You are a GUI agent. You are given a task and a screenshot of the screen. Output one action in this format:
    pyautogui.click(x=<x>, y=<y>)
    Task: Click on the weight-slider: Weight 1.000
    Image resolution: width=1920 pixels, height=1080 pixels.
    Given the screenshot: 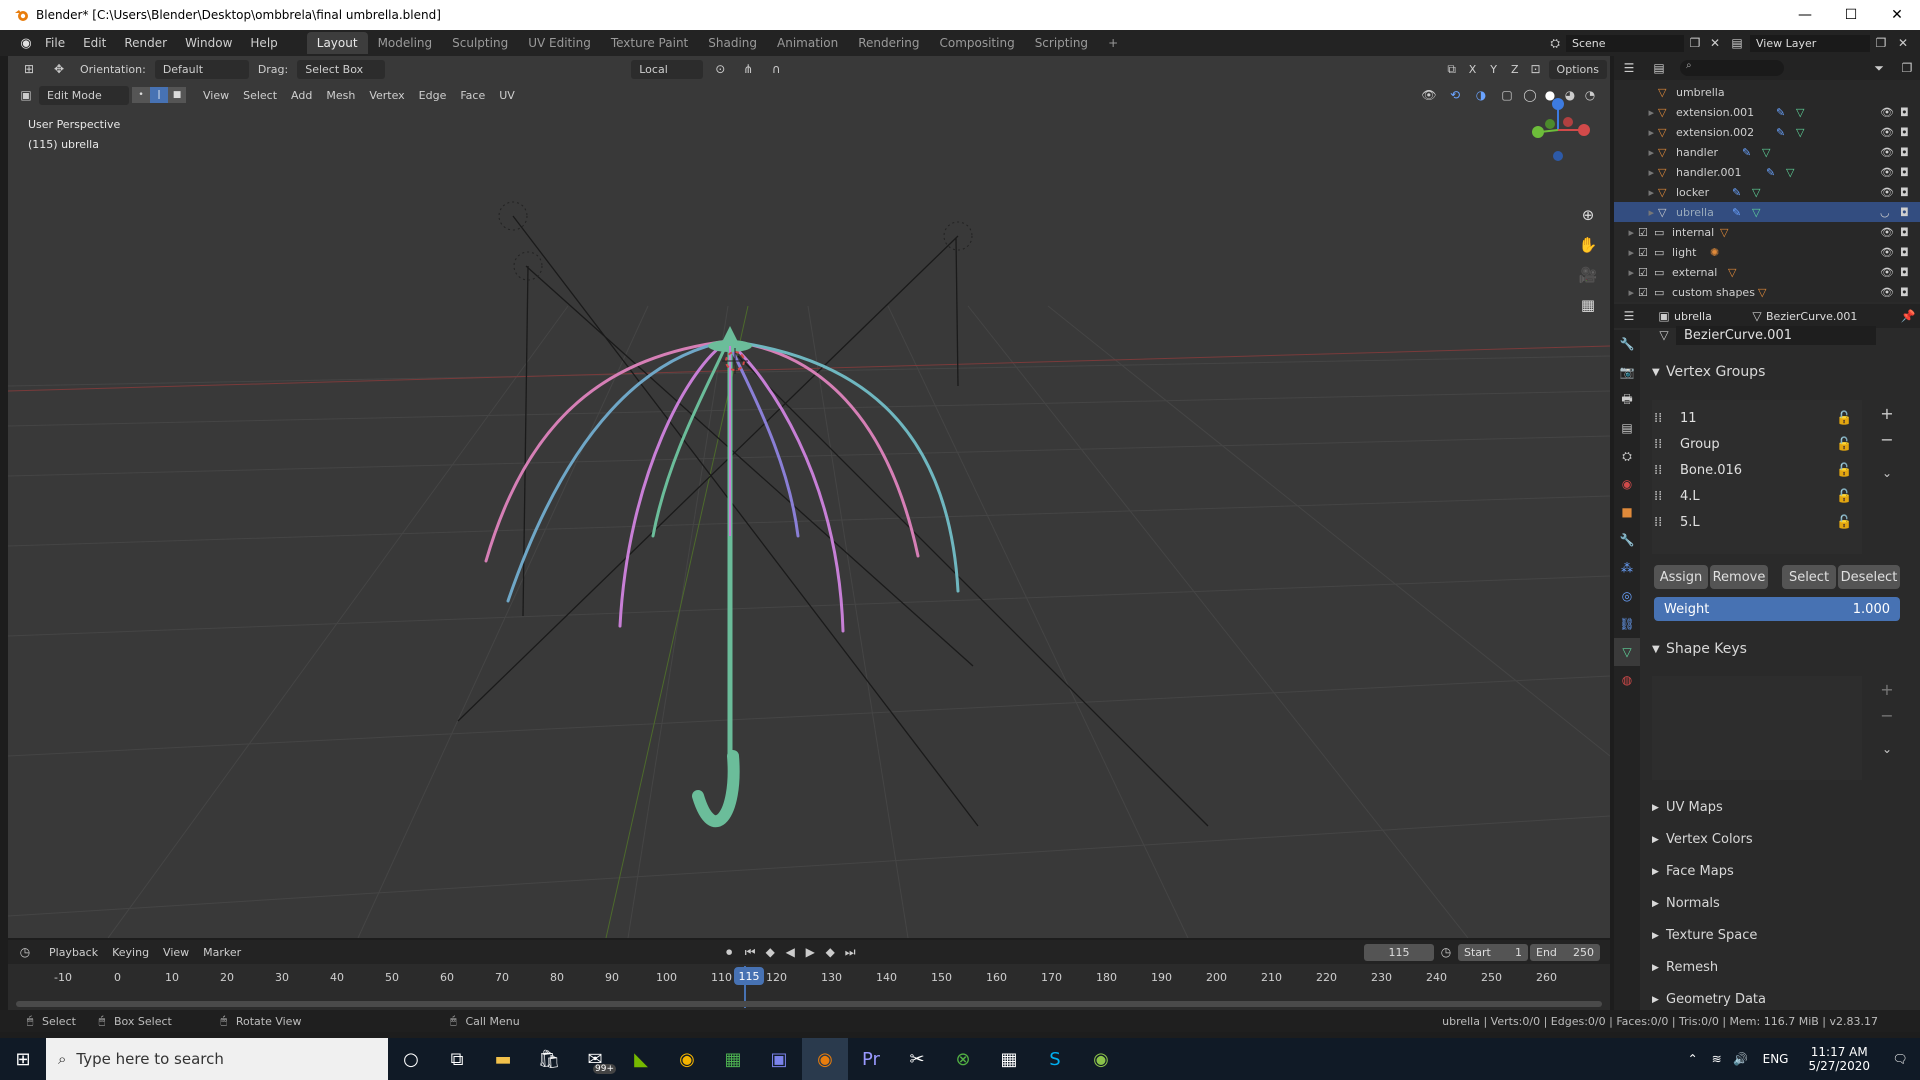 What is the action you would take?
    pyautogui.click(x=1777, y=609)
    